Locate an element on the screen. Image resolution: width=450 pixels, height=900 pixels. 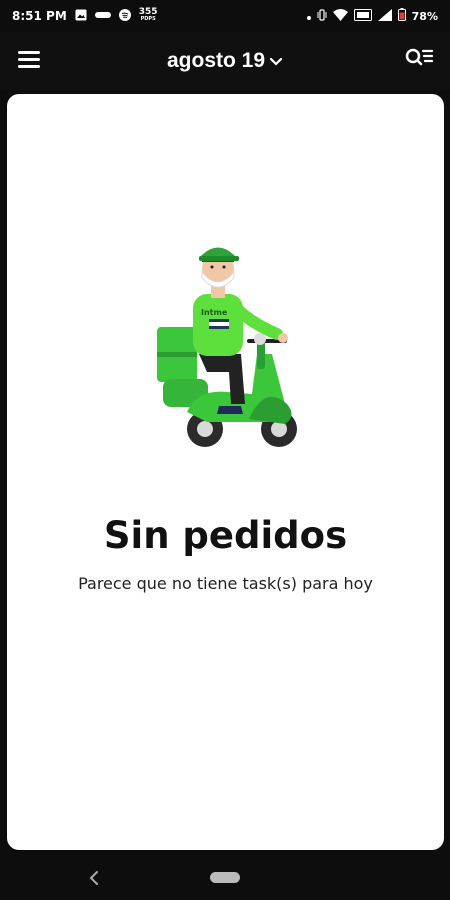
menu-button is located at coordinates (30, 61).